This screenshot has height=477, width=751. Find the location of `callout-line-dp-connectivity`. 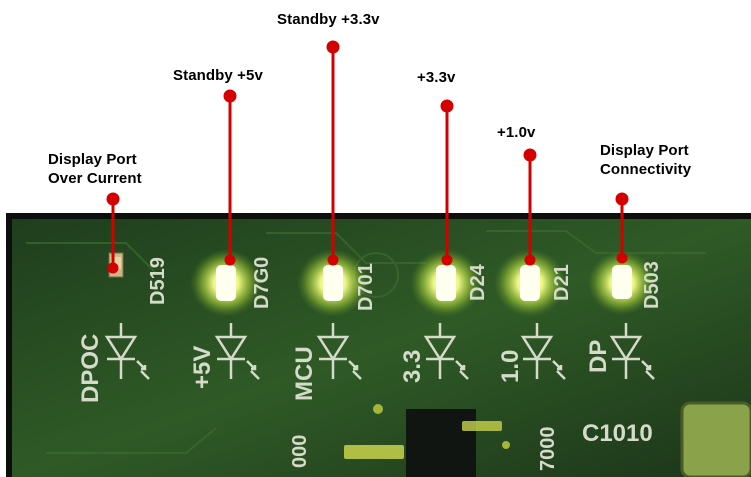

callout-line-dp-connectivity is located at coordinates (622, 228).